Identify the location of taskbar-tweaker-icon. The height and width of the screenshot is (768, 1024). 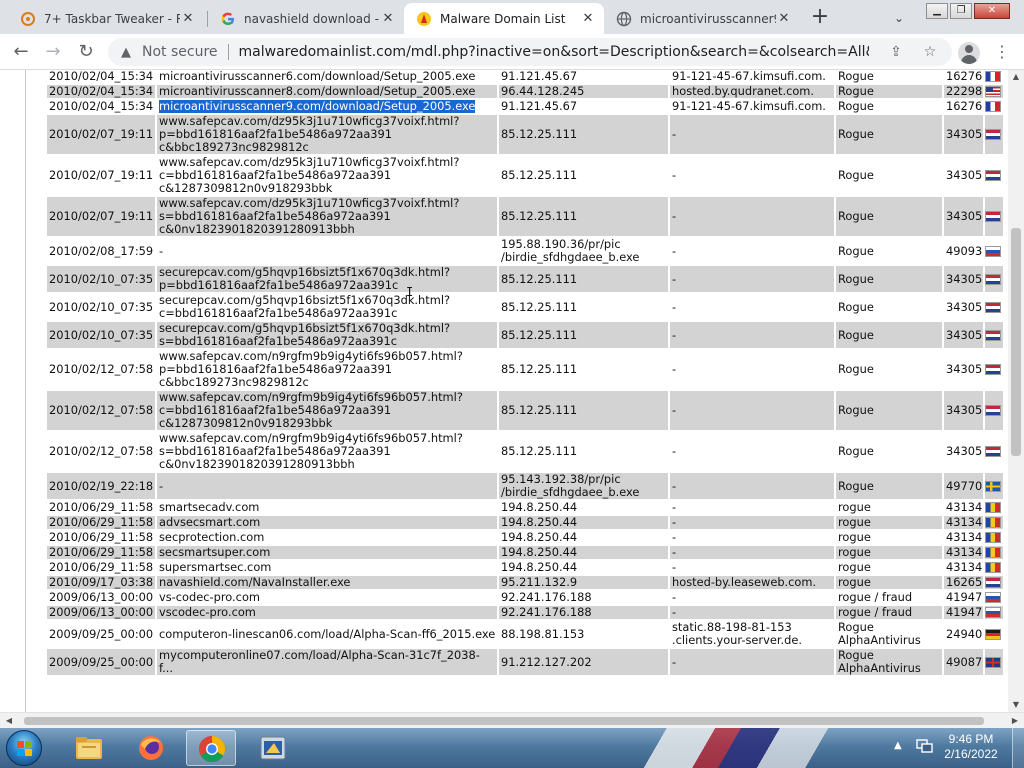
(28, 19).